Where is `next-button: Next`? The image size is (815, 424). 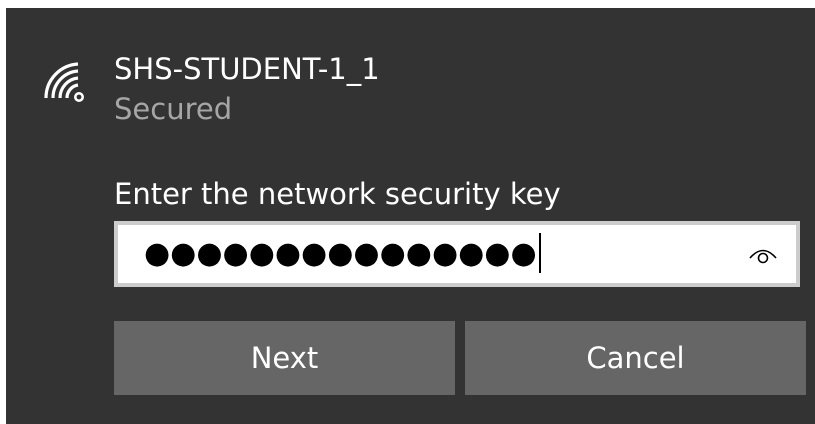 next-button: Next is located at coordinates (284, 358).